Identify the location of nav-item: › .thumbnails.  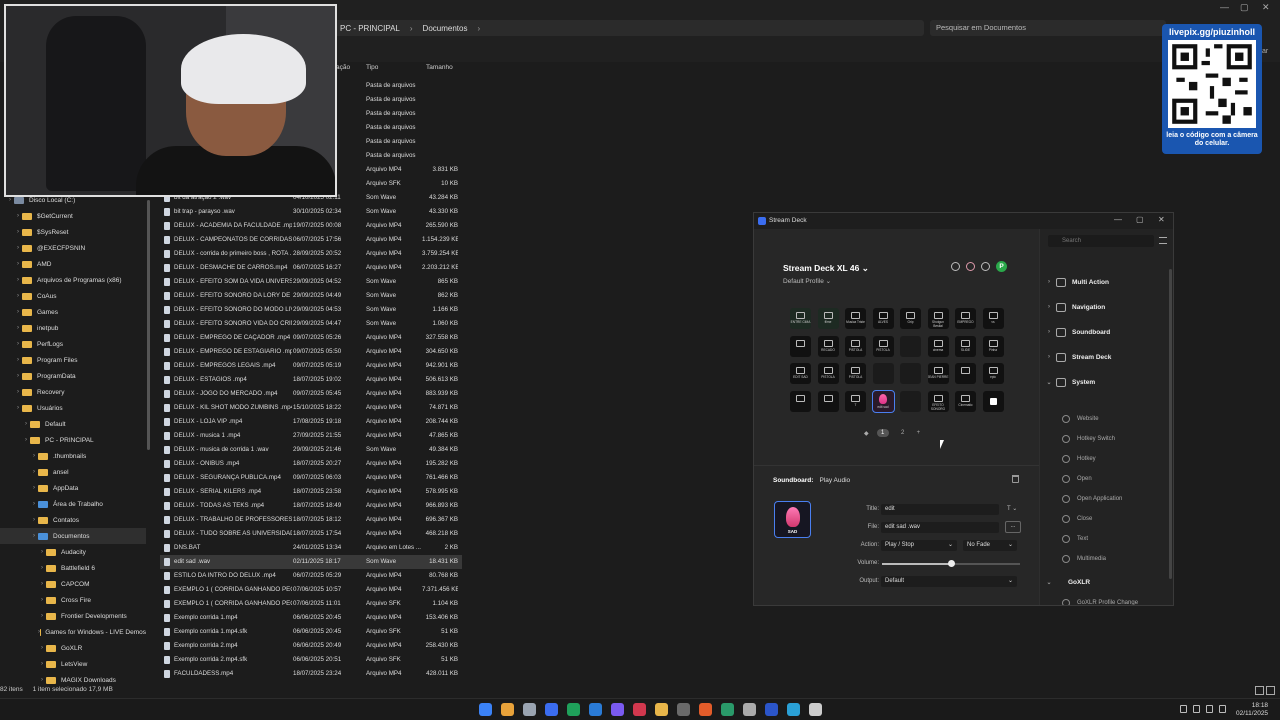
(73, 456).